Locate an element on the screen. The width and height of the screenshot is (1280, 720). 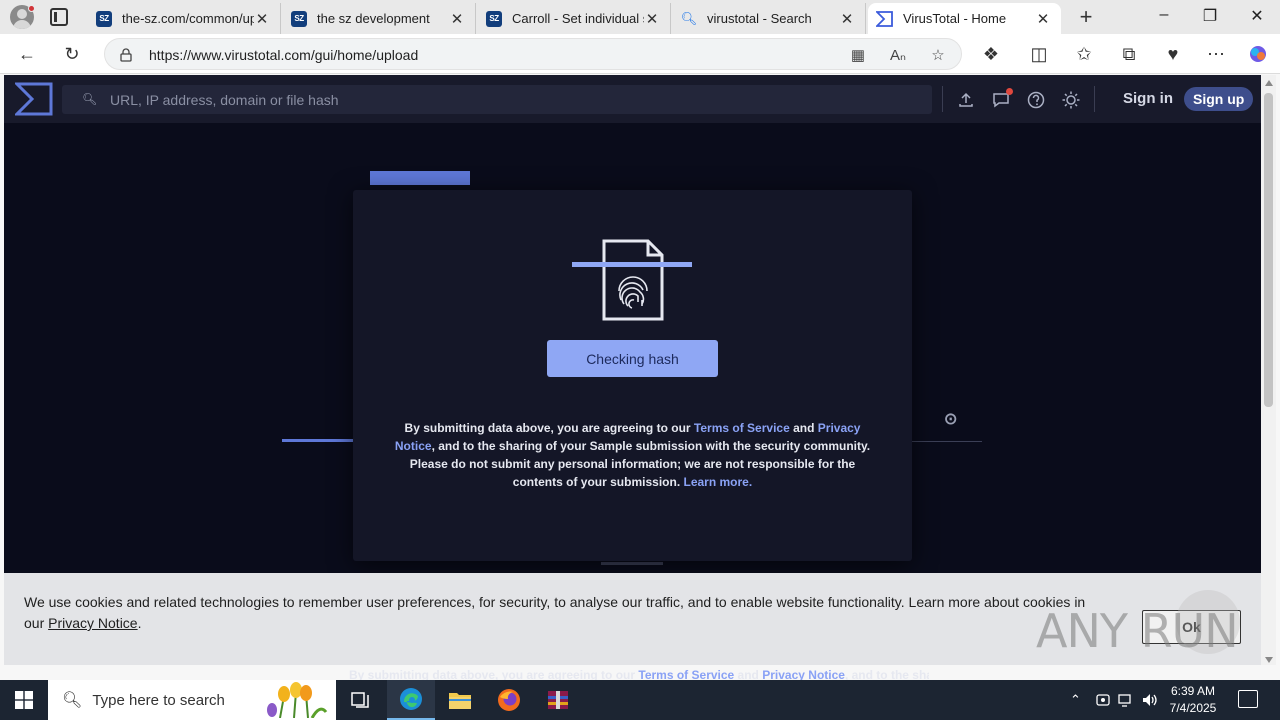
tab-carroll: SZ Carroll - Set individual sc ✕ is located at coordinates (574, 18).